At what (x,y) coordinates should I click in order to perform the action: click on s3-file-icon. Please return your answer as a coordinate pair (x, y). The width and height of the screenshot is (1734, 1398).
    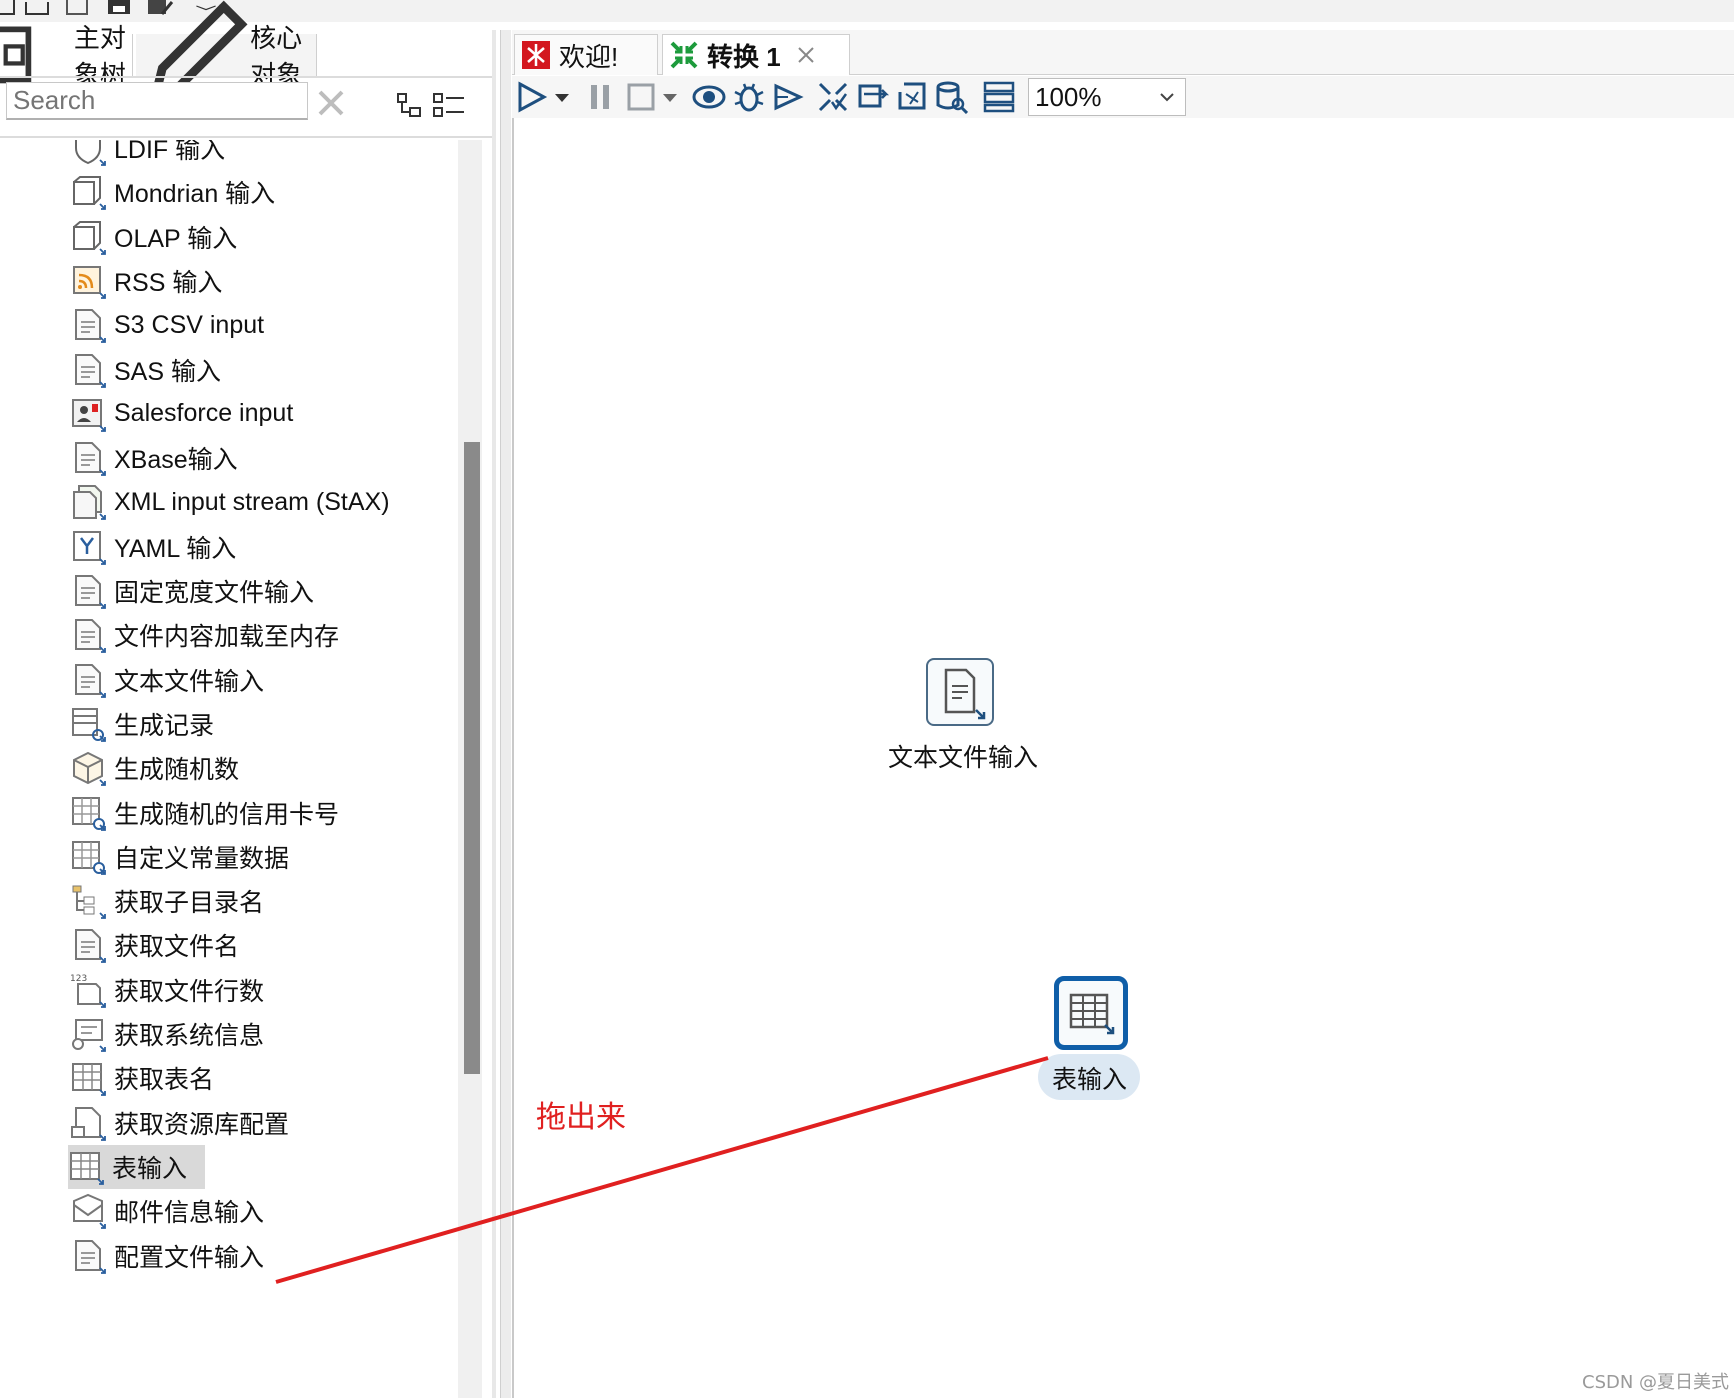
    Looking at the image, I should click on (90, 326).